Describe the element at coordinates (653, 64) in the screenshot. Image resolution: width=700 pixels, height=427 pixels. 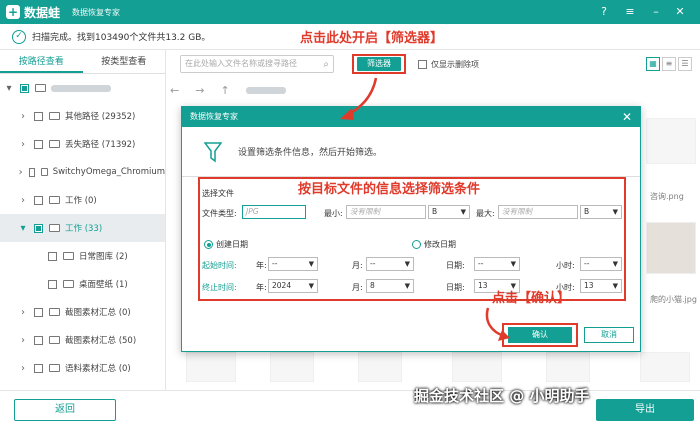
I see `grid-view-icon: ▦` at that location.